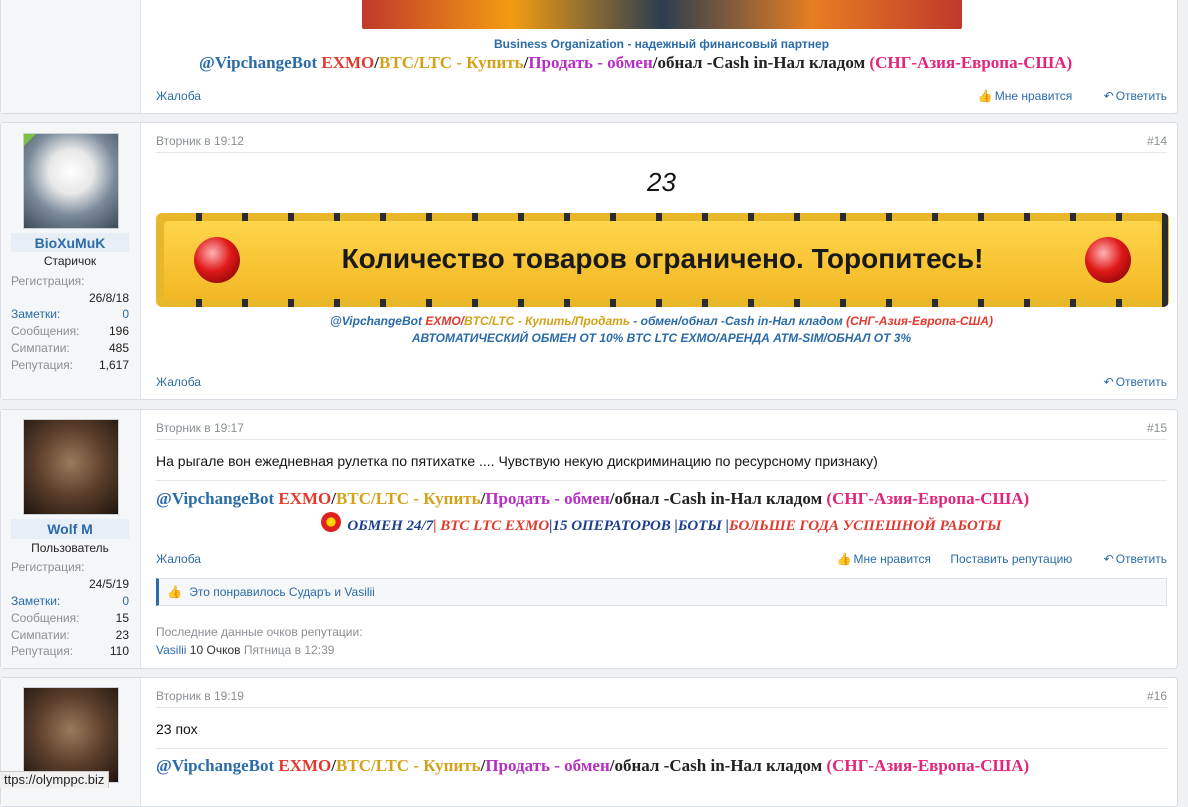 Image resolution: width=1188 pixels, height=807 pixels. I want to click on post-number: #15, so click(1157, 428).